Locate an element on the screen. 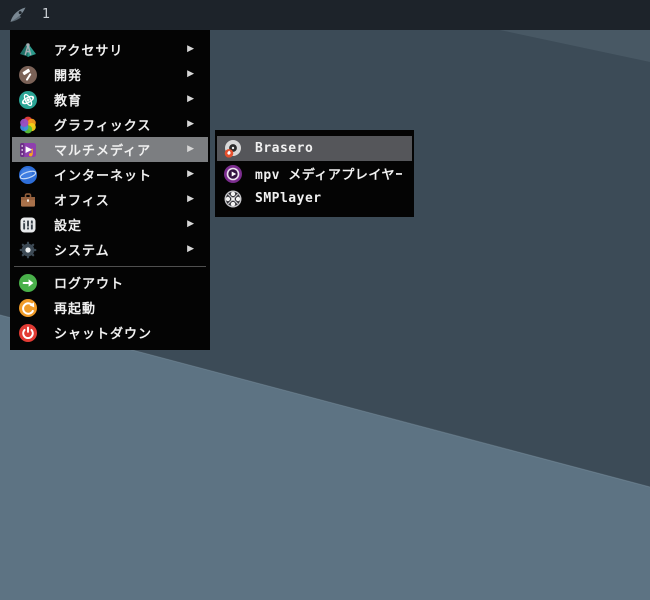 The width and height of the screenshot is (650, 600). menu-item-internet: インターネット ▶ is located at coordinates (110, 174).